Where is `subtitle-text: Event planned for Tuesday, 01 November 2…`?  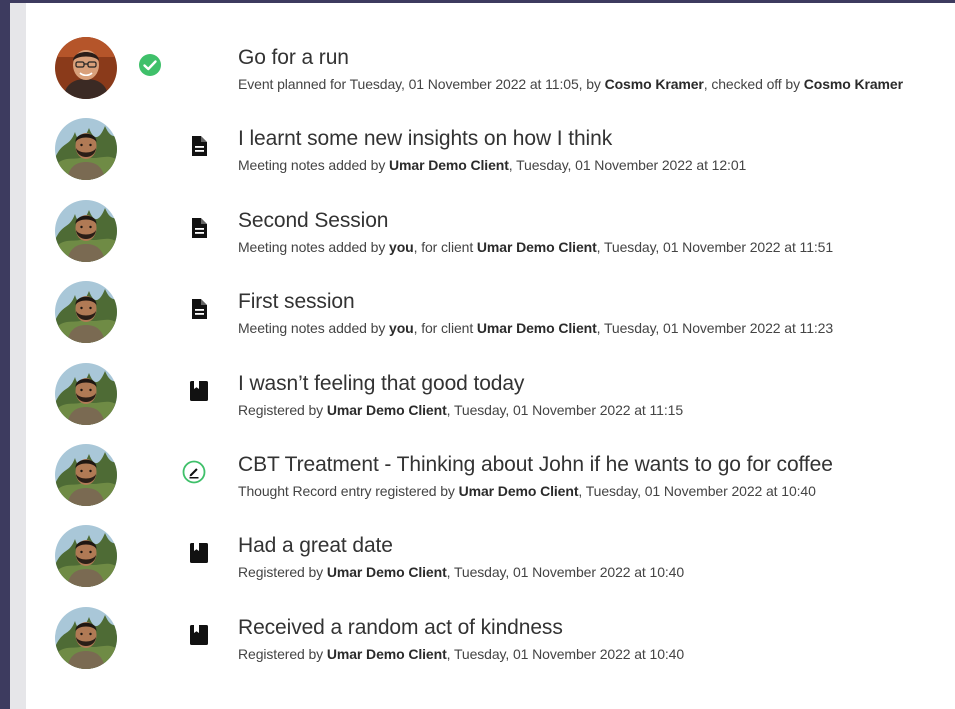
subtitle-text: Event planned for Tuesday, 01 November 2… is located at coordinates (421, 84).